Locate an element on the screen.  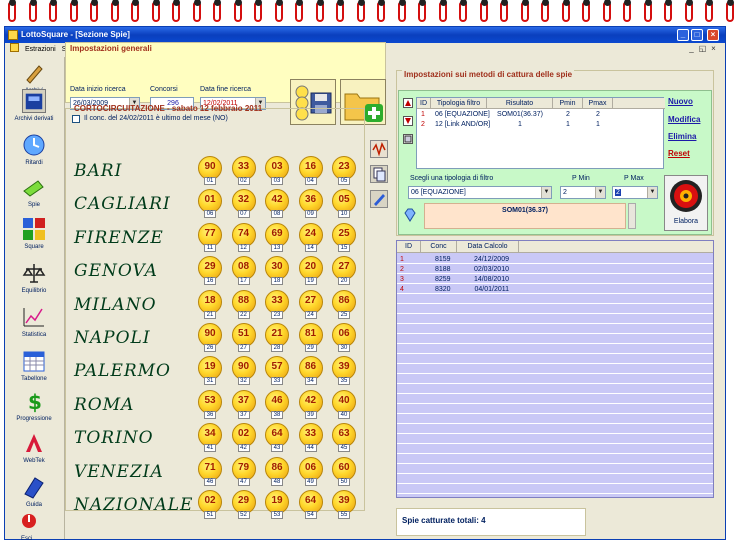
pmin-combo: 2 ▼ is located at coordinates (583, 192).